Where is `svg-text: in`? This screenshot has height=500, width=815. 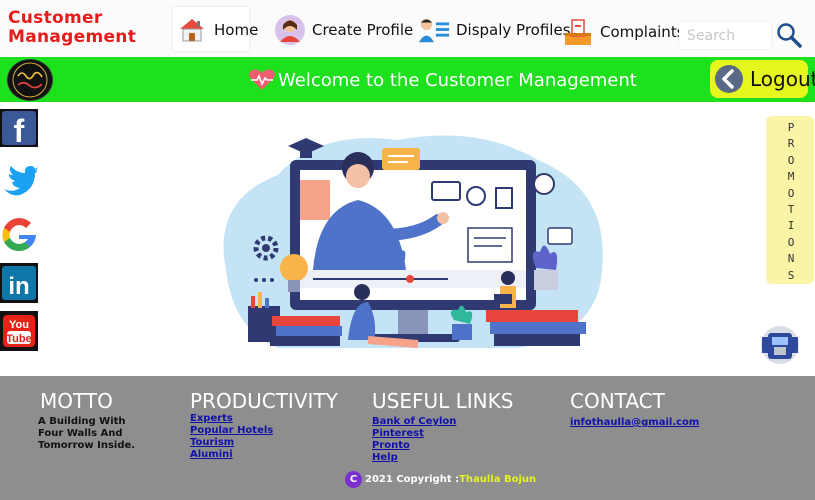 svg-text: in is located at coordinates (18, 286).